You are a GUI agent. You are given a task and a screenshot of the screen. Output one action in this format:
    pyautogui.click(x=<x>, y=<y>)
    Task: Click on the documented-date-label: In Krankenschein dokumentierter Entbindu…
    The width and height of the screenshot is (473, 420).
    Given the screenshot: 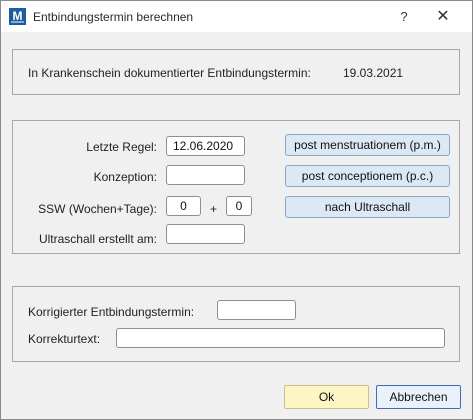 What is the action you would take?
    pyautogui.click(x=169, y=73)
    